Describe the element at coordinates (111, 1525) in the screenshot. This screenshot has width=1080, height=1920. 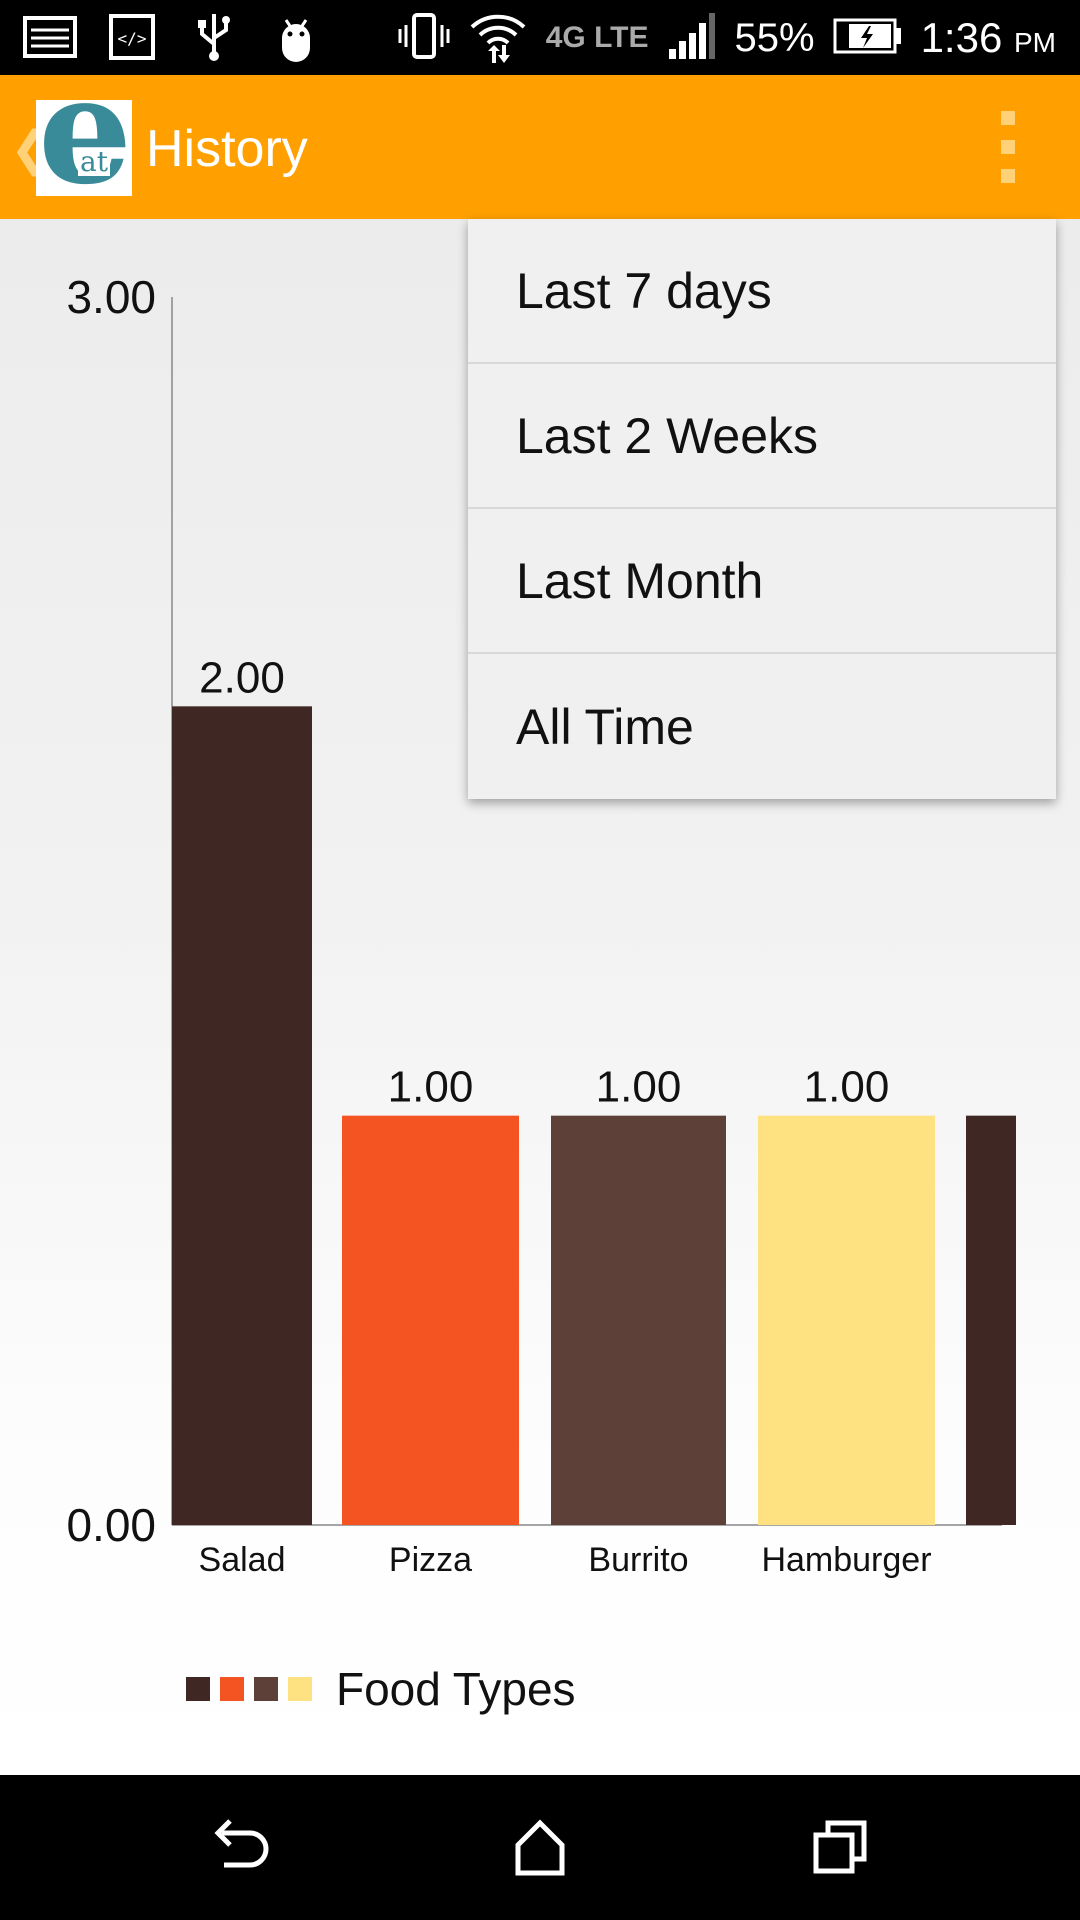
I see `y-tick-label: 0.00` at that location.